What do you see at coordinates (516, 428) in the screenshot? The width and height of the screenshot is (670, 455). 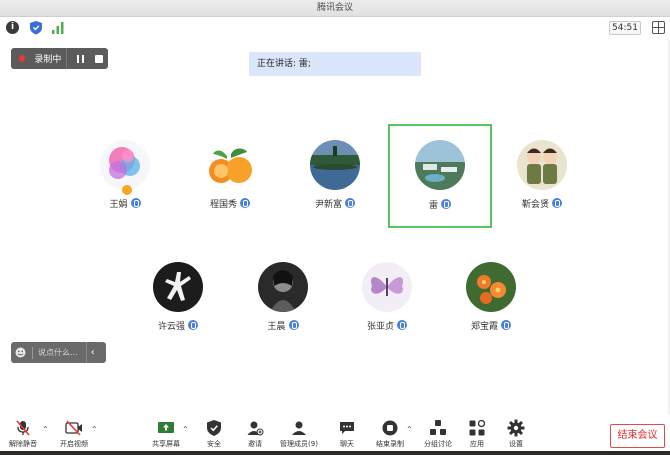 I see `gear-icon` at bounding box center [516, 428].